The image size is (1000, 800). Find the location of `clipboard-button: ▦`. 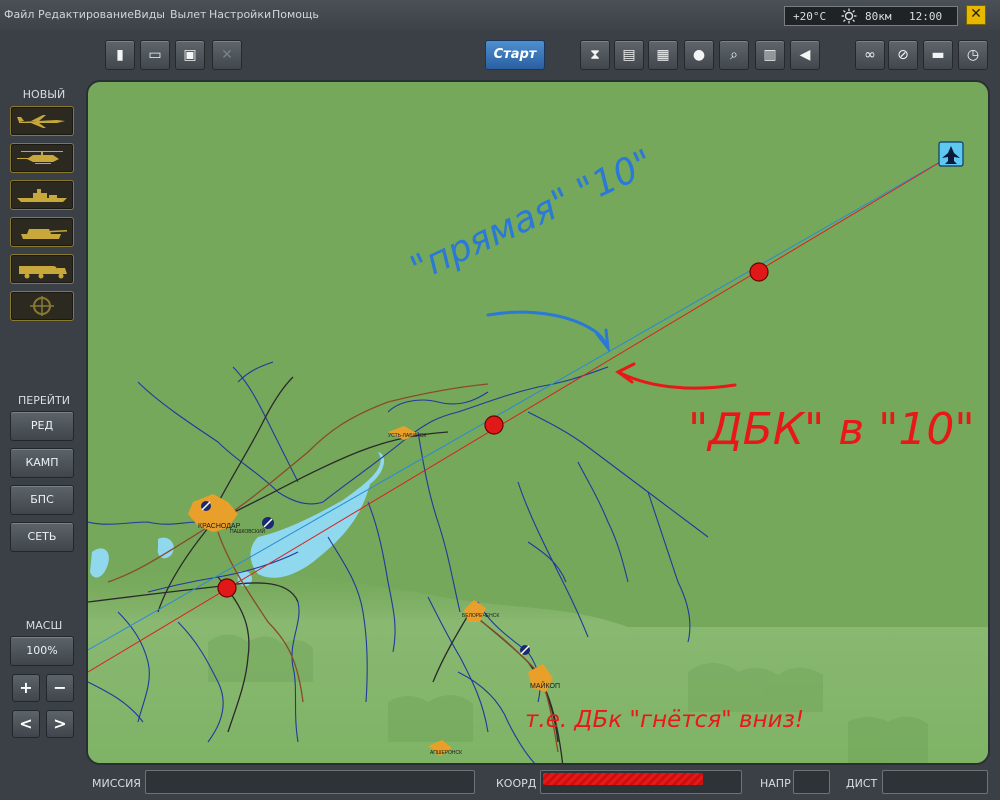

clipboard-button: ▦ is located at coordinates (663, 55).